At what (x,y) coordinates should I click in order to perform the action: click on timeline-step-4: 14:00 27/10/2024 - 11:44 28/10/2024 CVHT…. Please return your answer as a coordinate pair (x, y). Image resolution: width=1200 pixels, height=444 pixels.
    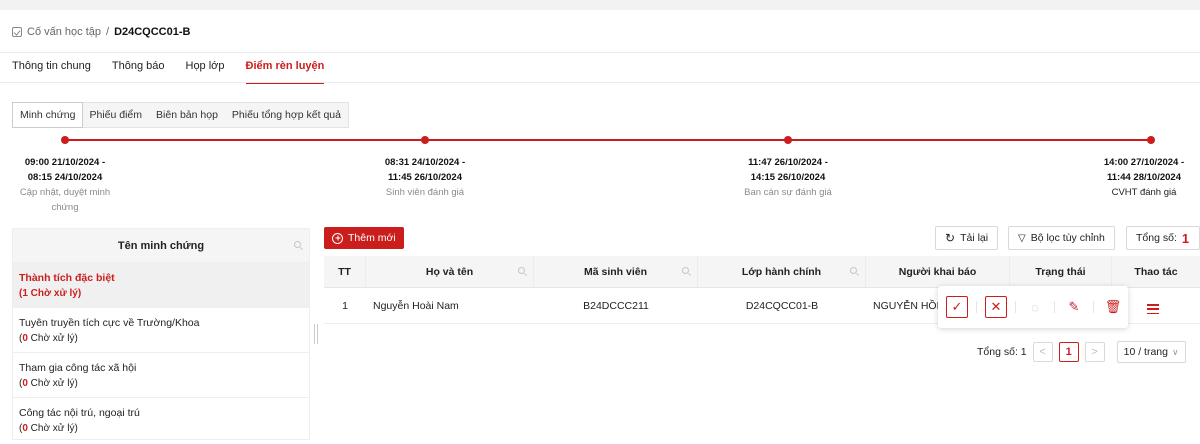
    Looking at the image, I should click on (1144, 177).